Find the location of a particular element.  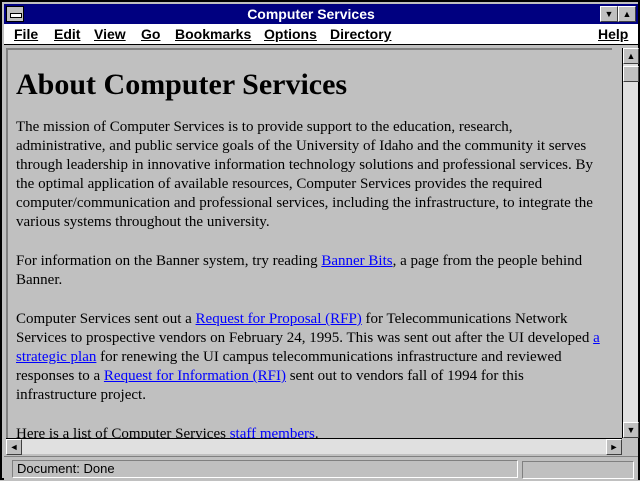

maximize-button: ▲ is located at coordinates (627, 14).